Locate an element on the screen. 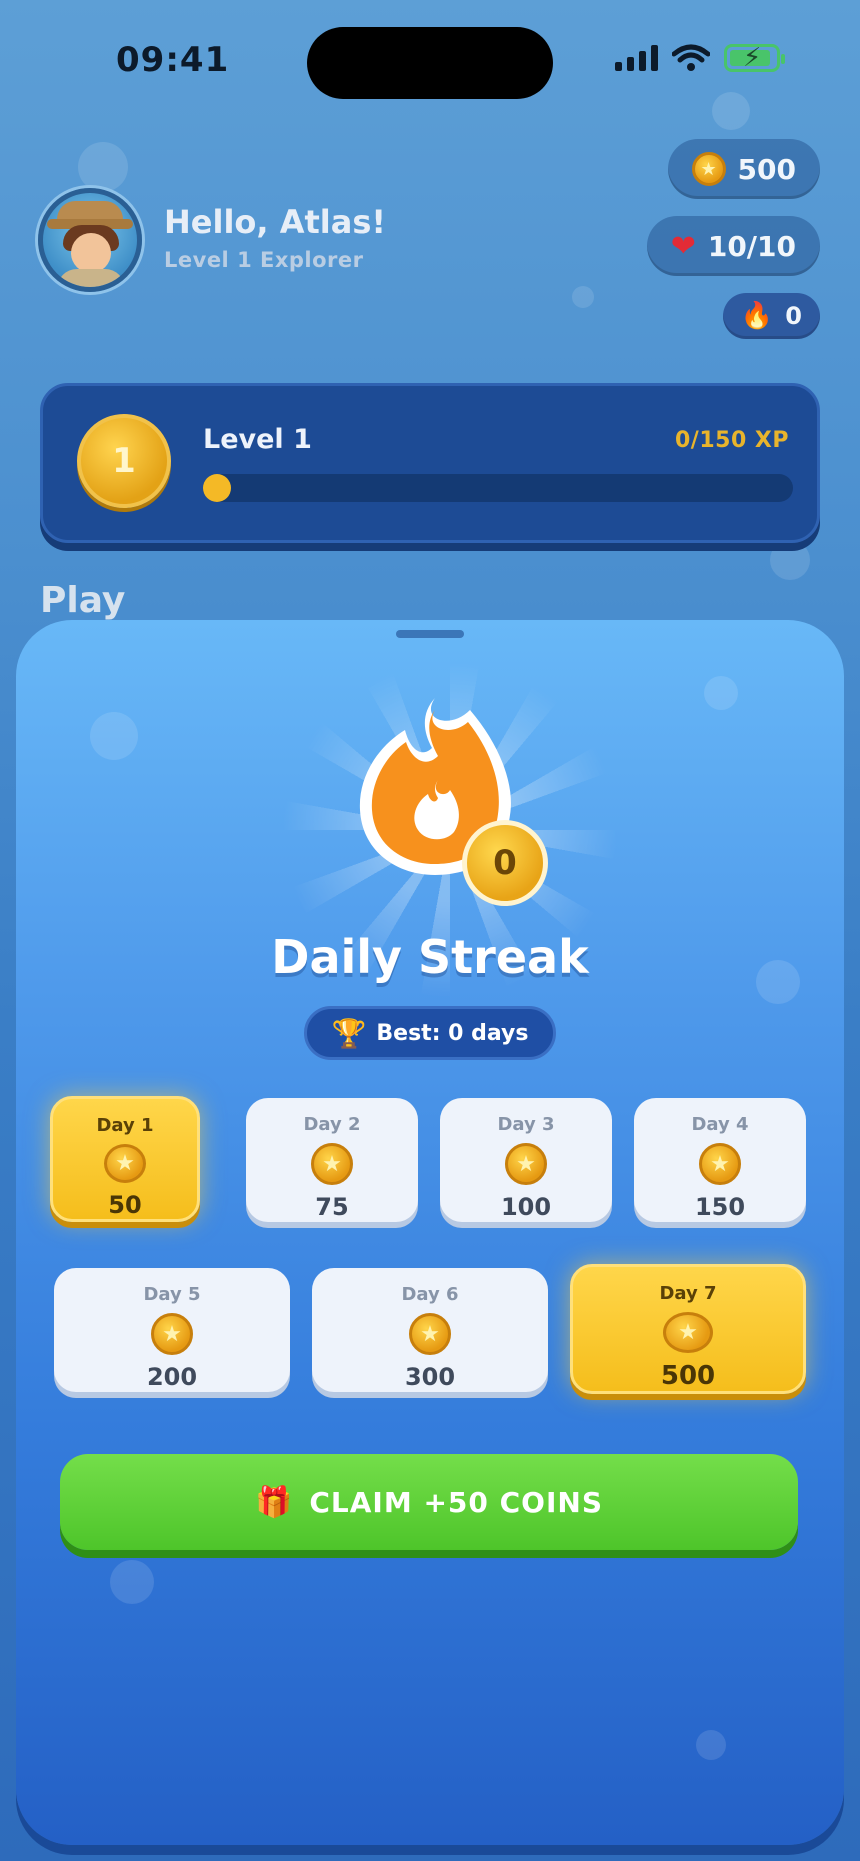 This screenshot has width=860, height=1861. day-reward: 200 is located at coordinates (172, 1377).